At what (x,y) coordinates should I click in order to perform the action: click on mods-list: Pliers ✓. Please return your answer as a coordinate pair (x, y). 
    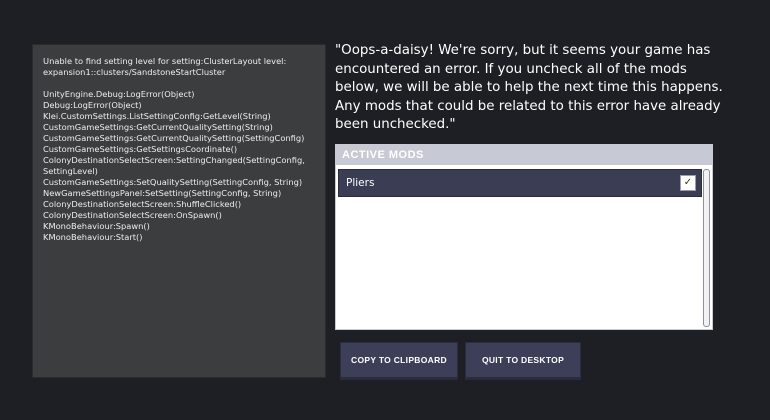
    Looking at the image, I should click on (520, 183).